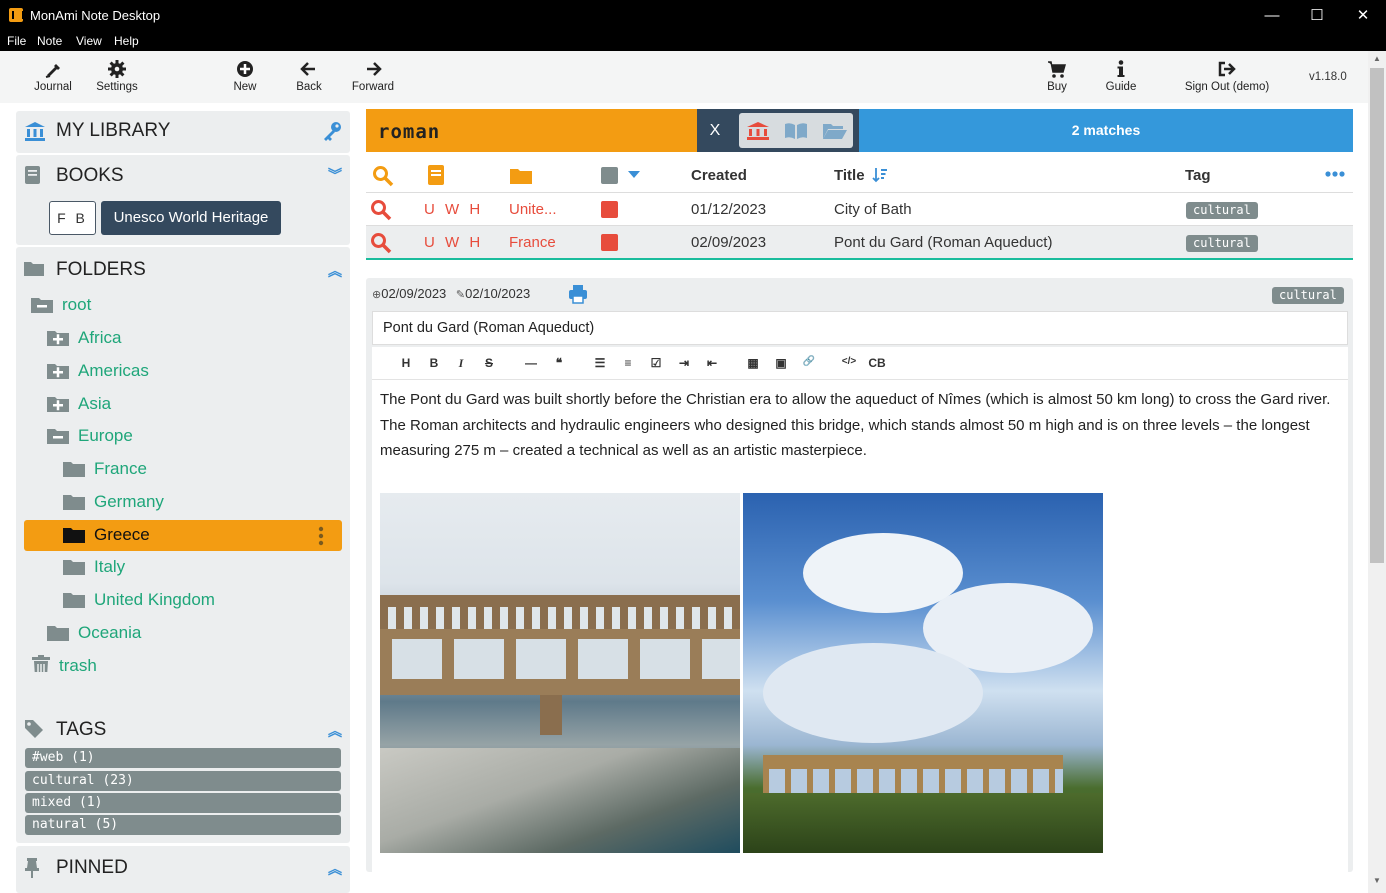 The image size is (1386, 893). Describe the element at coordinates (183, 781) in the screenshot. I see `tag-cultural: cultural (23)` at that location.